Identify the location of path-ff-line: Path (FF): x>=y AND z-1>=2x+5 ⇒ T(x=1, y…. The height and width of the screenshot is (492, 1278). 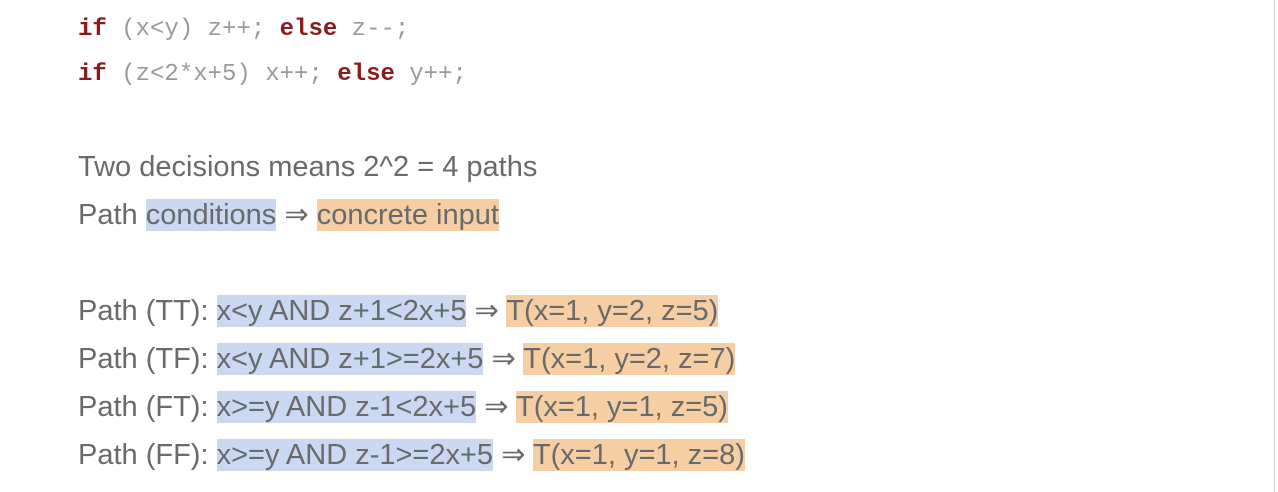
(411, 455).